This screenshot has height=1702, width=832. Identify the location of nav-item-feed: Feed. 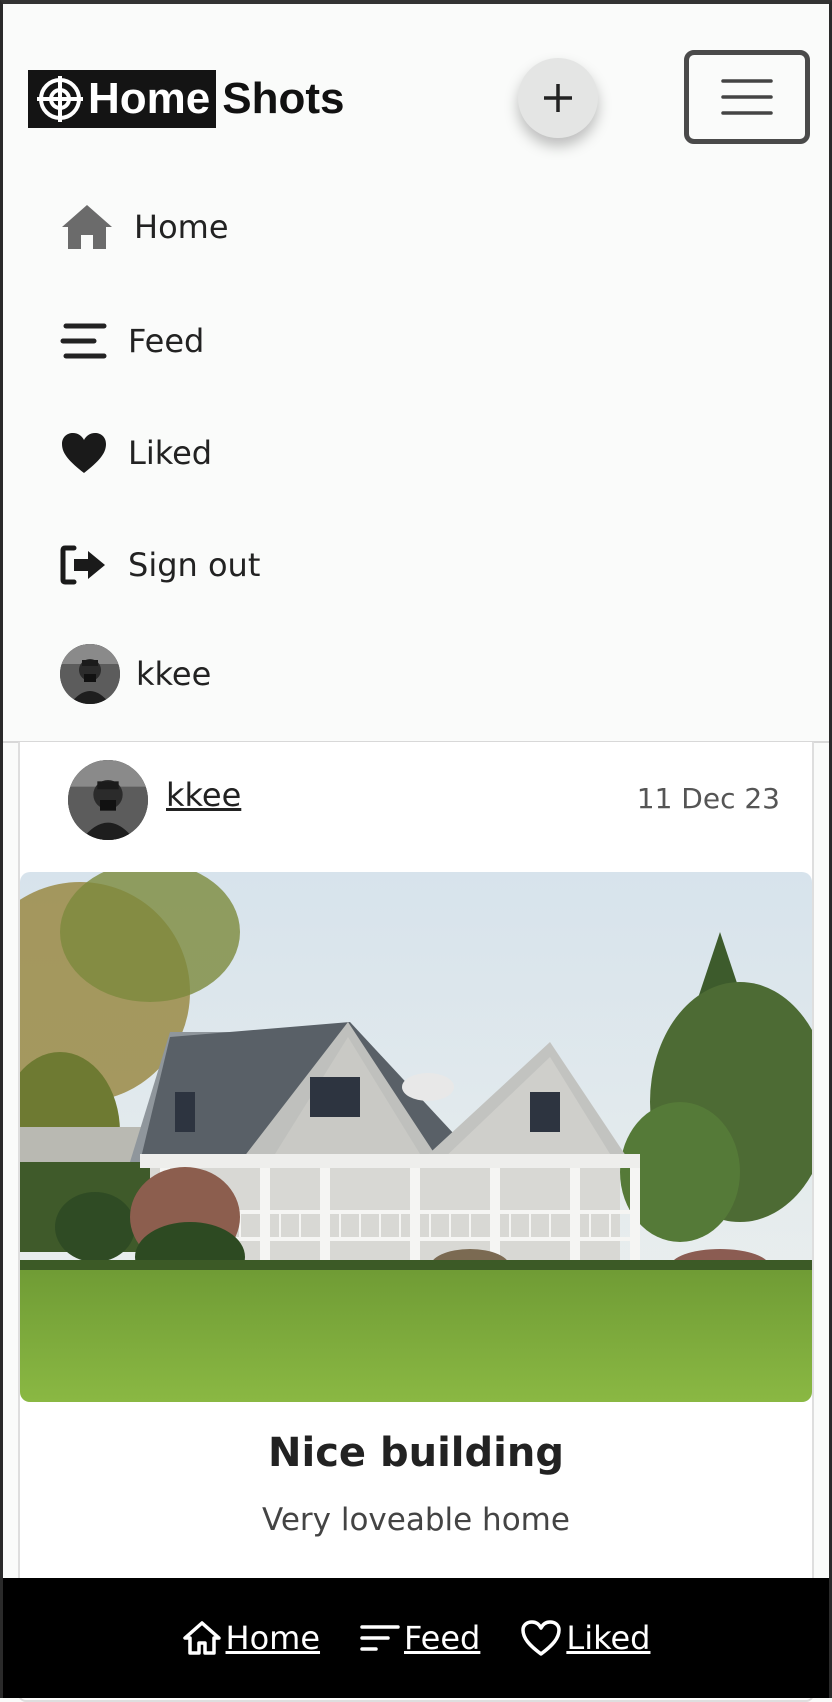
(132, 341).